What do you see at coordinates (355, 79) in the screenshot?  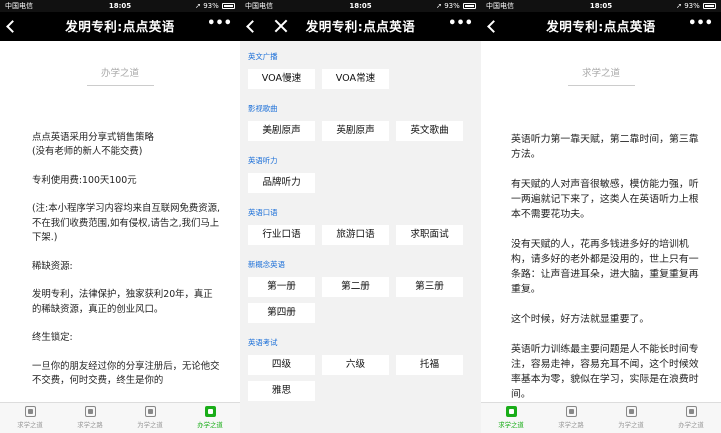 I see `category-chip: VOA常速` at bounding box center [355, 79].